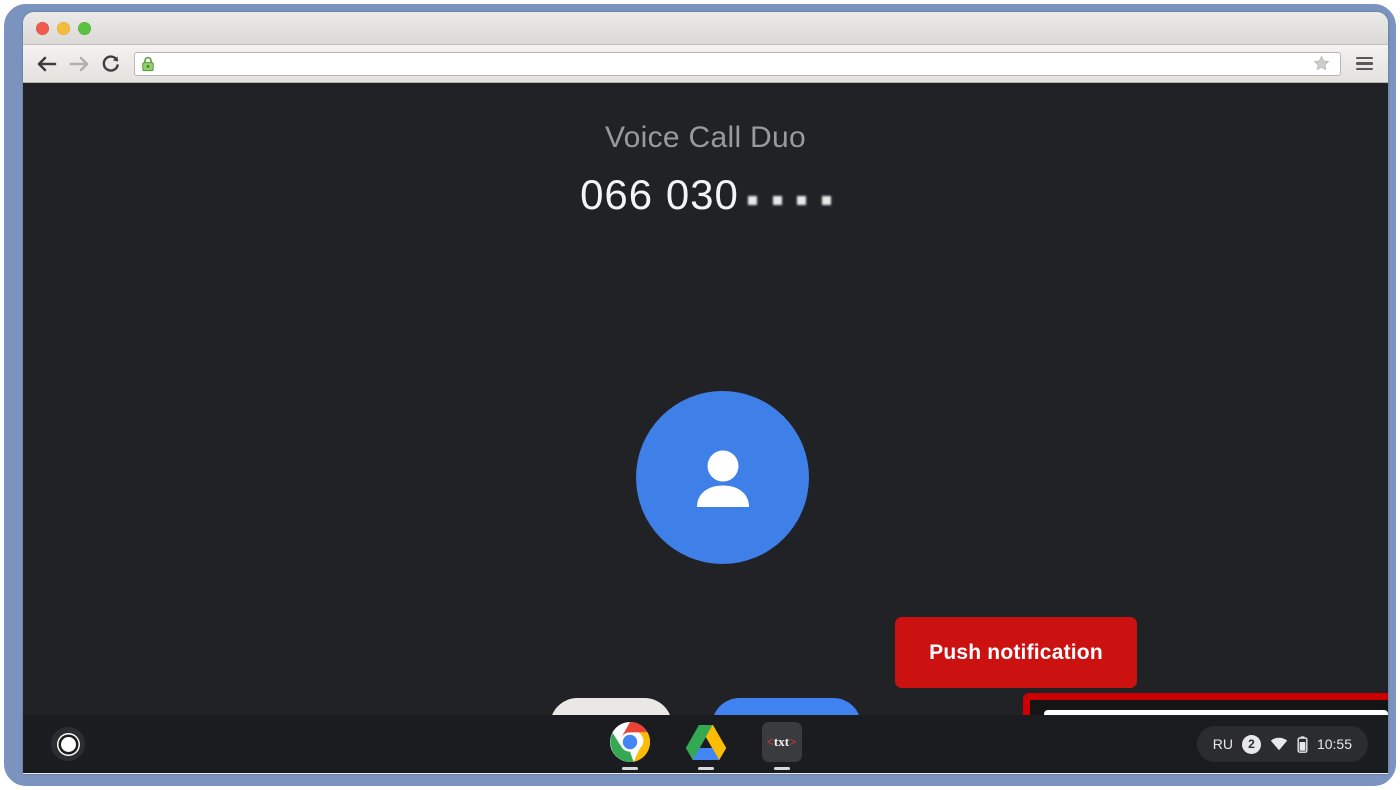 This screenshot has height=790, width=1400. I want to click on shelf-item-drive, so click(706, 747).